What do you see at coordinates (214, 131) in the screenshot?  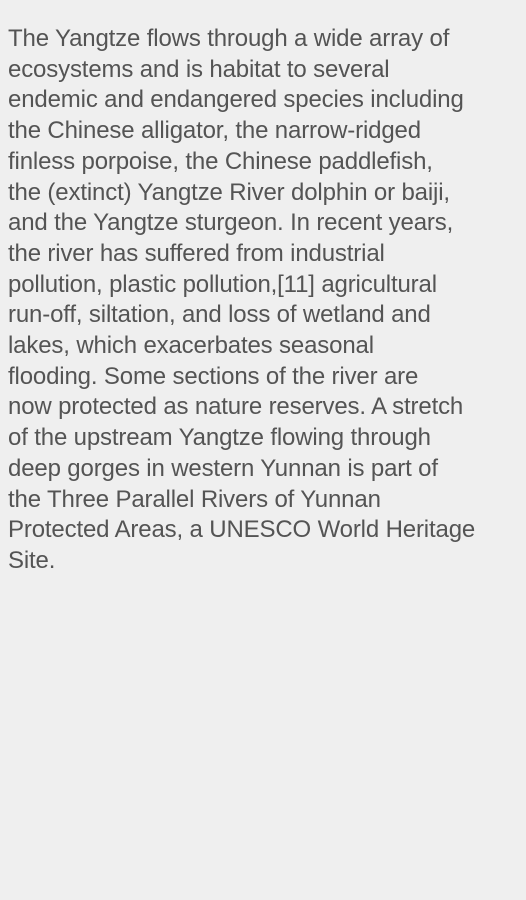 I see `paragraph-line: the Chinese alligator, the narrow-ridged` at bounding box center [214, 131].